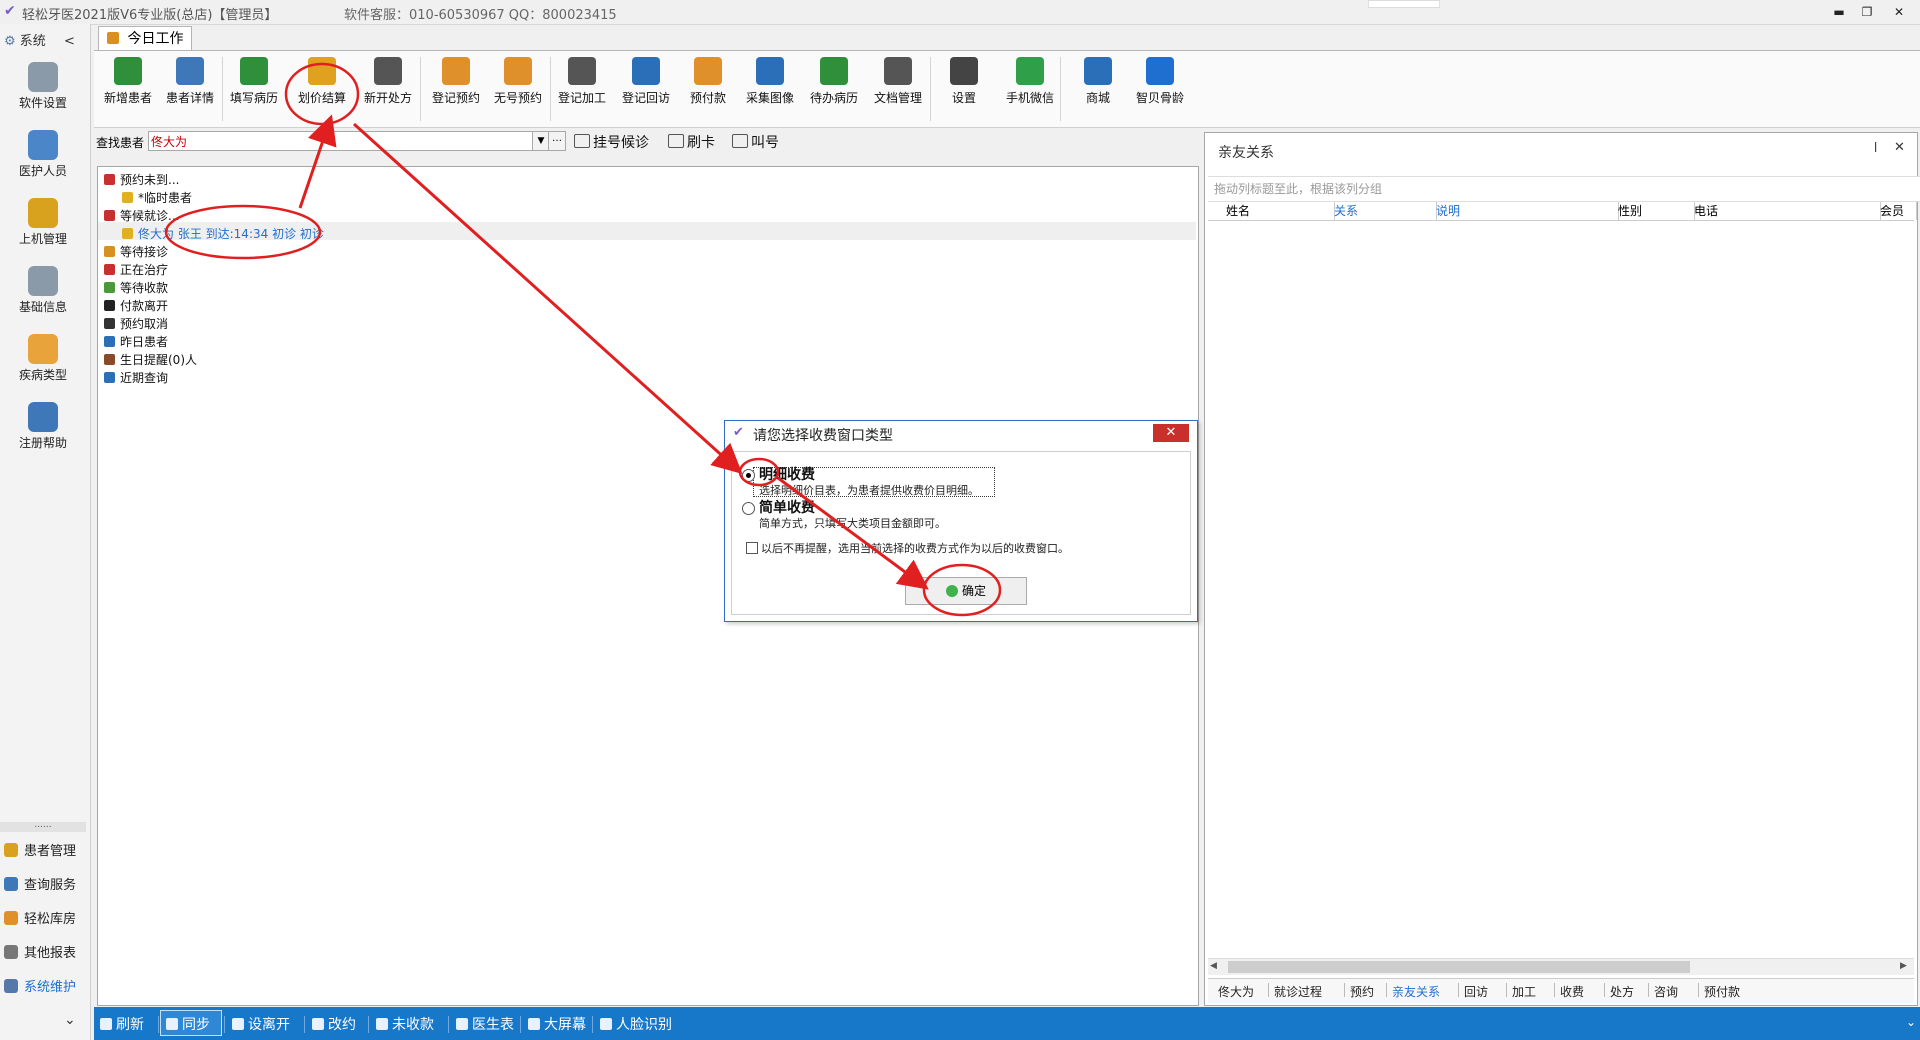 Image resolution: width=1920 pixels, height=1040 pixels. Describe the element at coordinates (759, 472) in the screenshot. I see `annotation-oval-radio` at that location.